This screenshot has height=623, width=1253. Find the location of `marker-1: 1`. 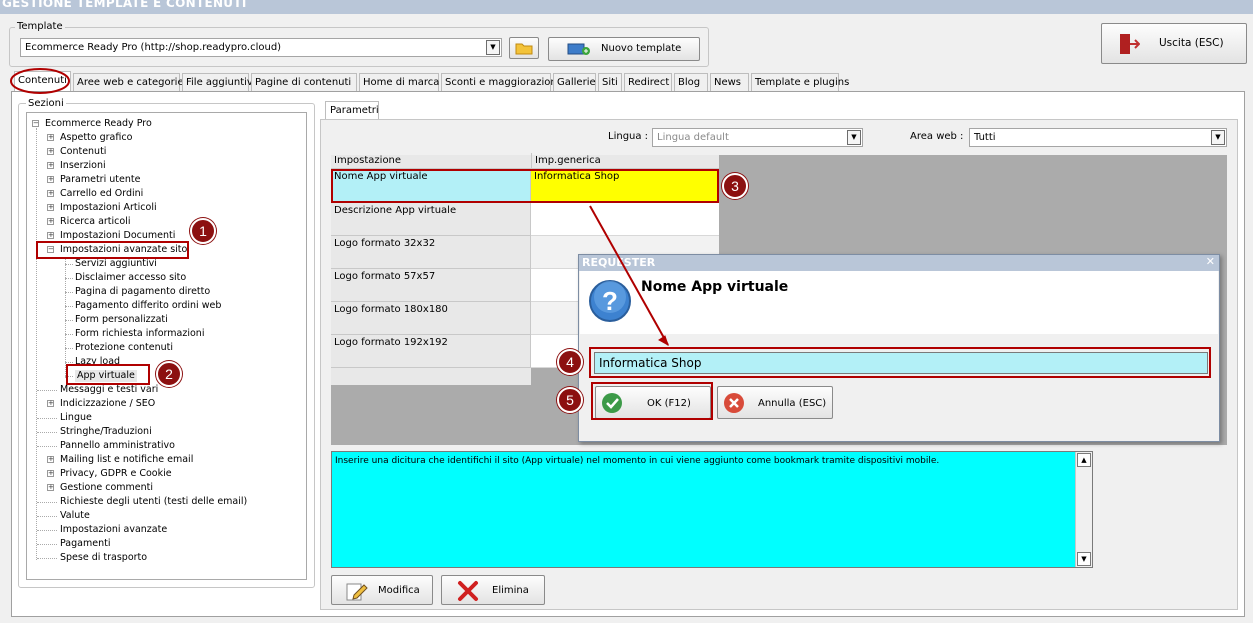

marker-1: 1 is located at coordinates (203, 231).